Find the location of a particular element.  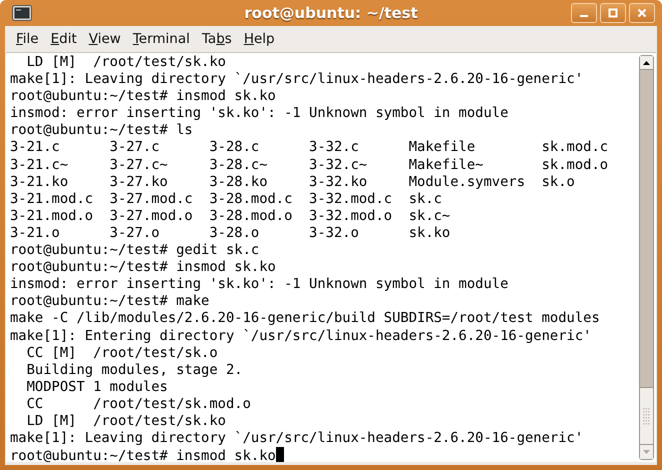

terminal-line: root@ubuntu:~/test# gedit sk.c is located at coordinates (135, 251).